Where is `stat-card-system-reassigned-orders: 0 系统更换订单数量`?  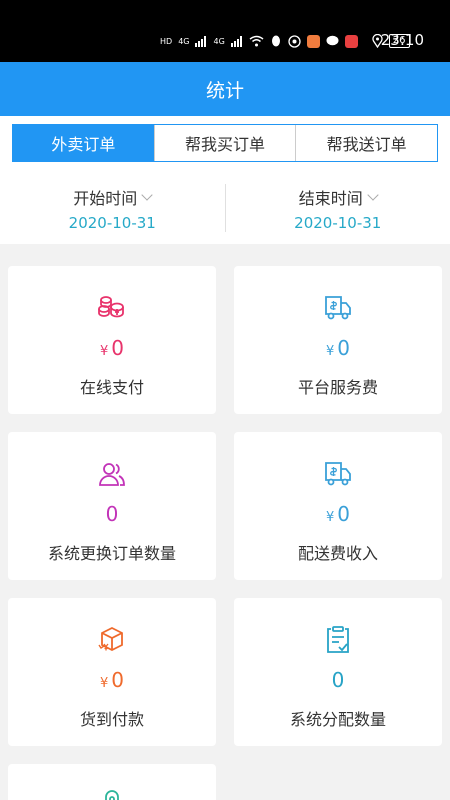
stat-card-system-reassigned-orders: 0 系统更换订单数量 is located at coordinates (112, 506).